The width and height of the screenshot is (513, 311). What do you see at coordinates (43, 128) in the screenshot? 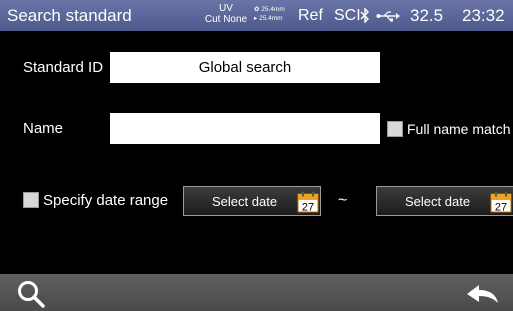
I see `name-label: Name` at bounding box center [43, 128].